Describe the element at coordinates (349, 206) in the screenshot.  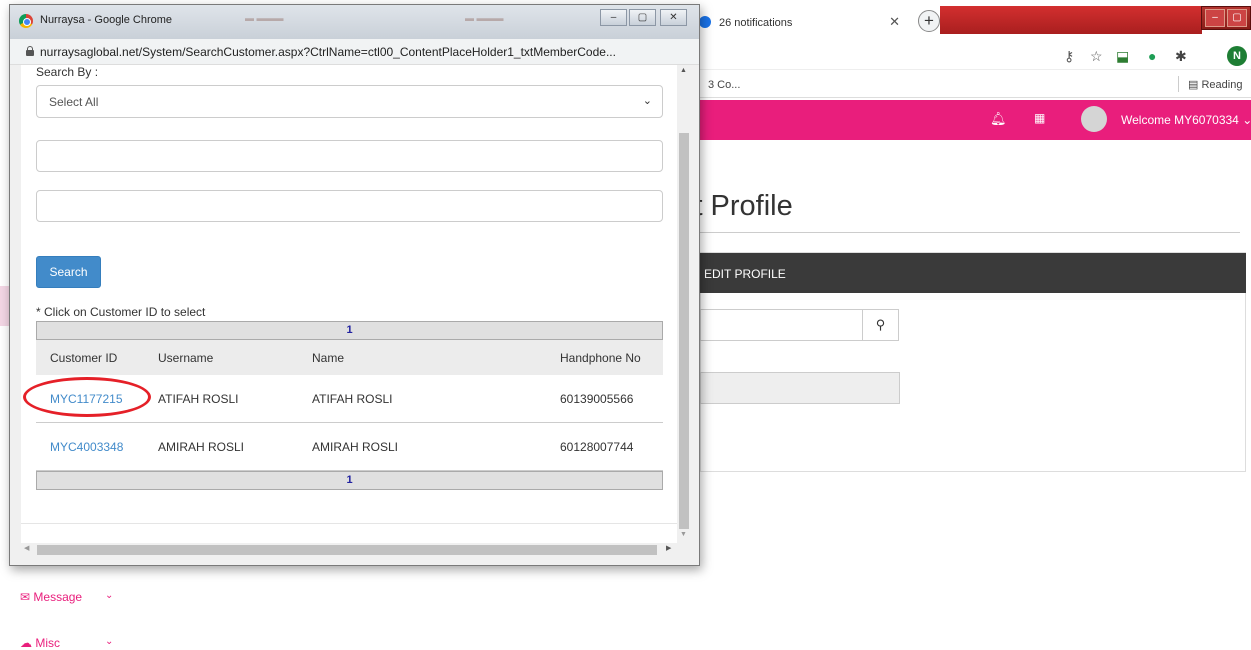
I see `search-secondary-input` at that location.